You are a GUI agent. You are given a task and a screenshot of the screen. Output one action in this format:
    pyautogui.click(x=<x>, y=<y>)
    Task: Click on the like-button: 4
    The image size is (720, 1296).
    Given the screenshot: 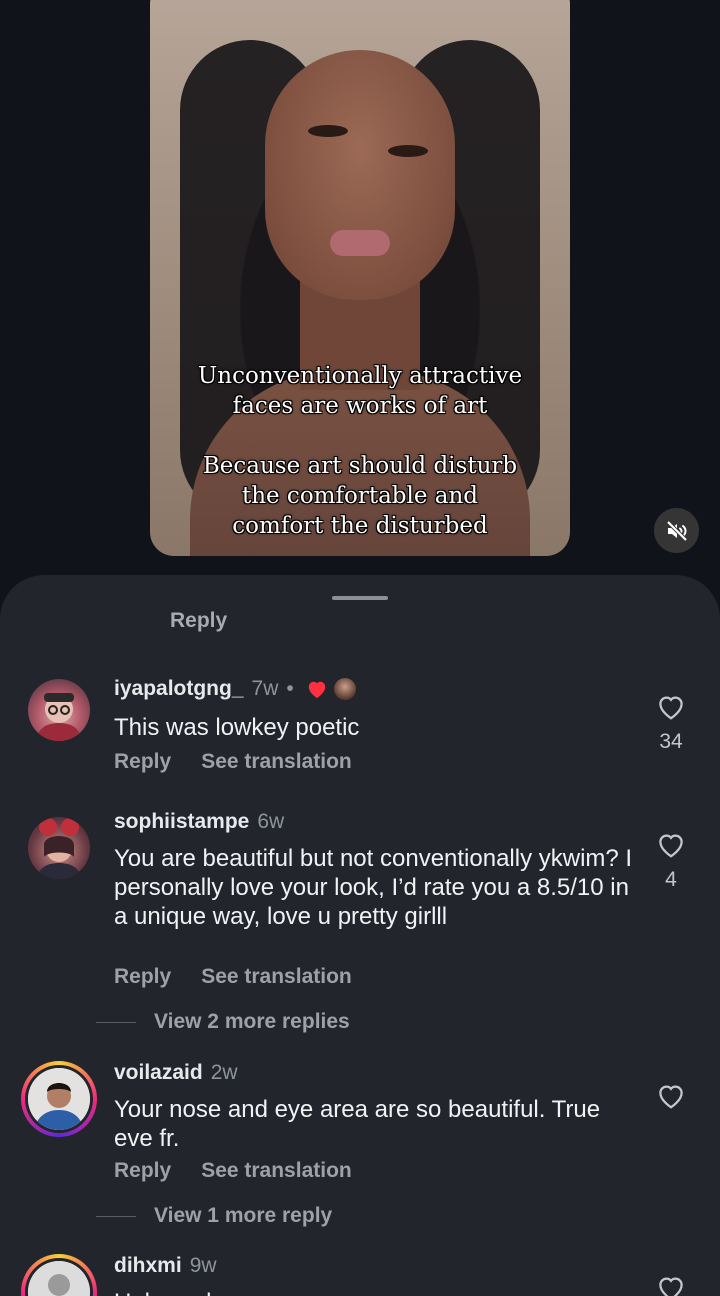 What is the action you would take?
    pyautogui.click(x=671, y=861)
    